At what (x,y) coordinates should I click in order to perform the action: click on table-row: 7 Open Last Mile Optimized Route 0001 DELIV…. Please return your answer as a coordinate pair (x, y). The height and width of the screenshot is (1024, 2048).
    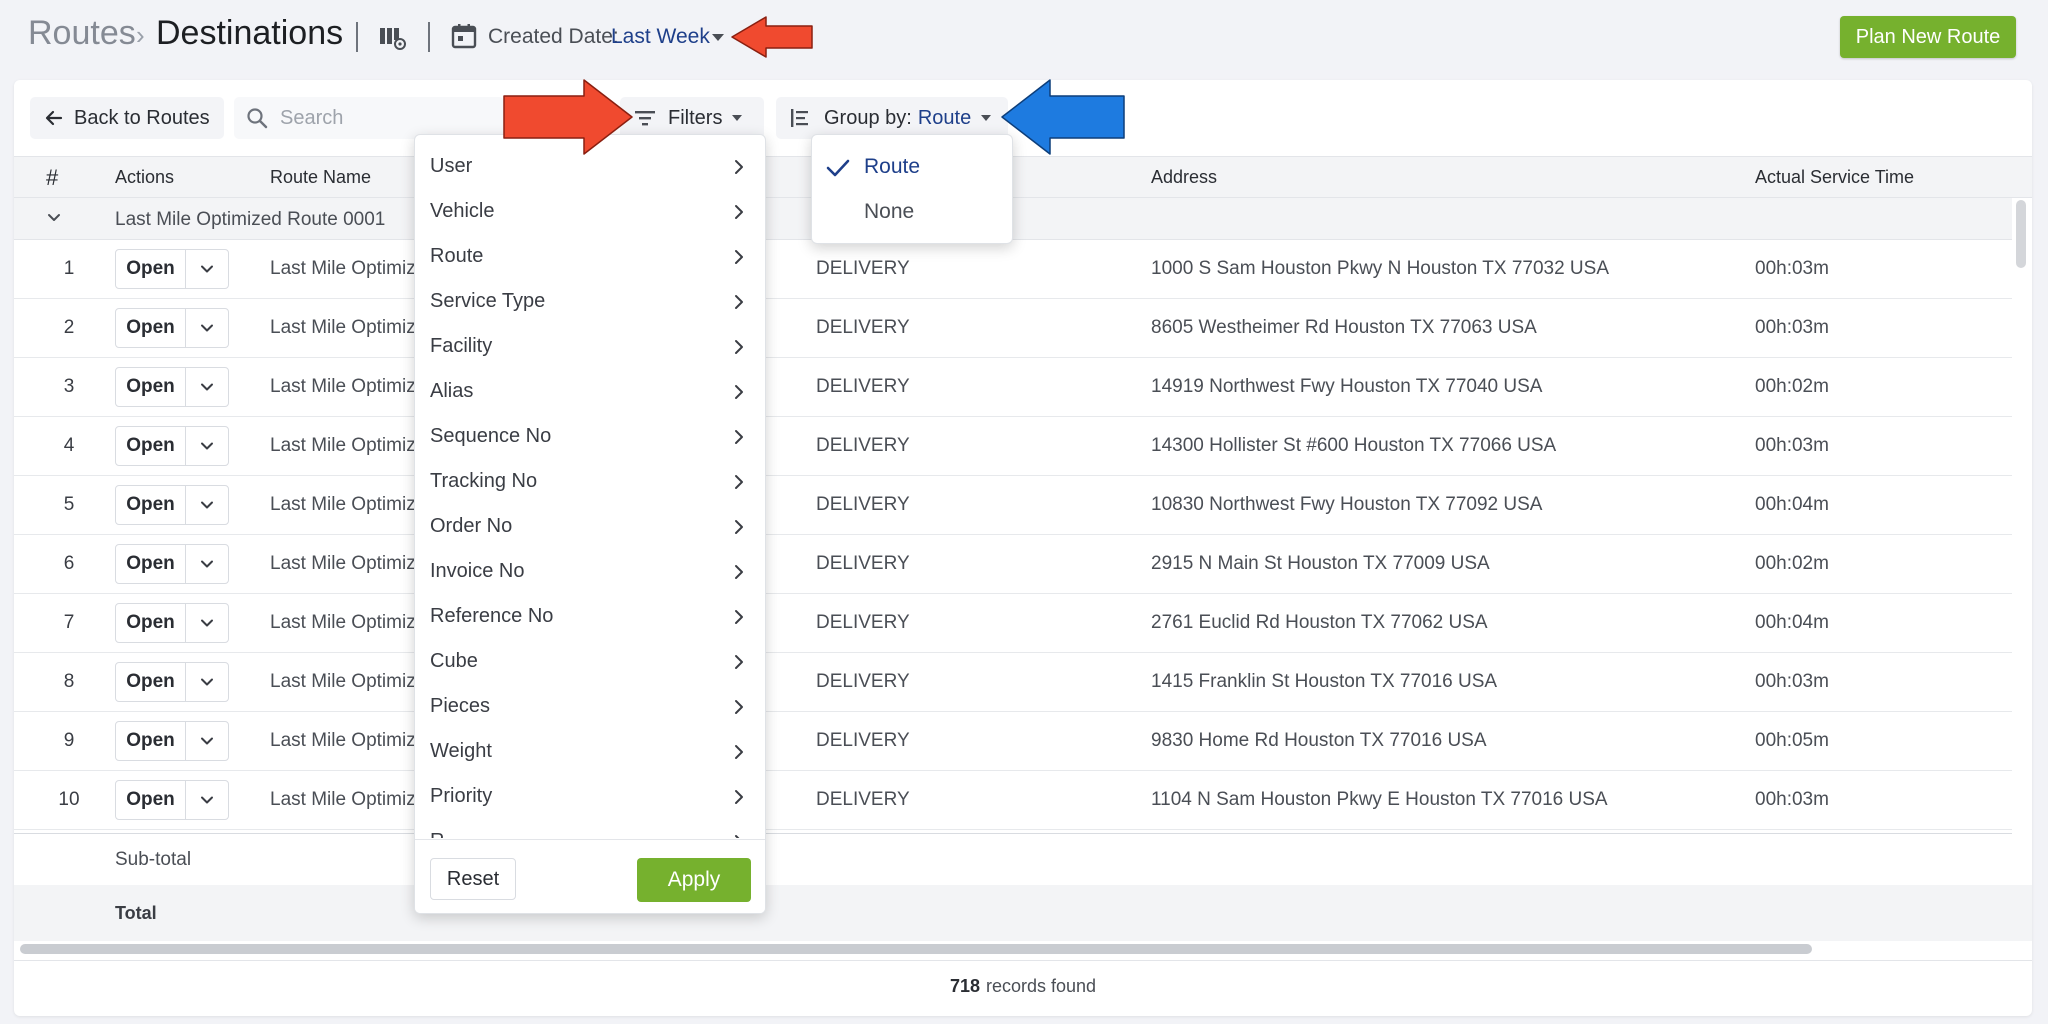
    Looking at the image, I should click on (1013, 623).